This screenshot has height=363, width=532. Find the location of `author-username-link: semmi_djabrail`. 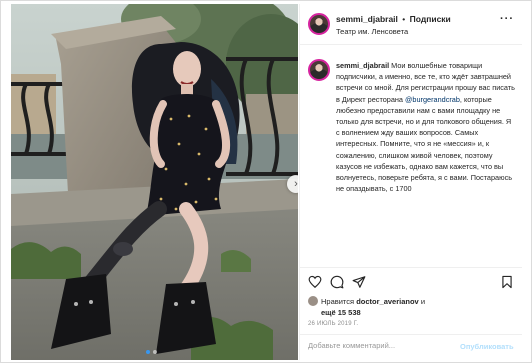

author-username-link: semmi_djabrail is located at coordinates (367, 19).